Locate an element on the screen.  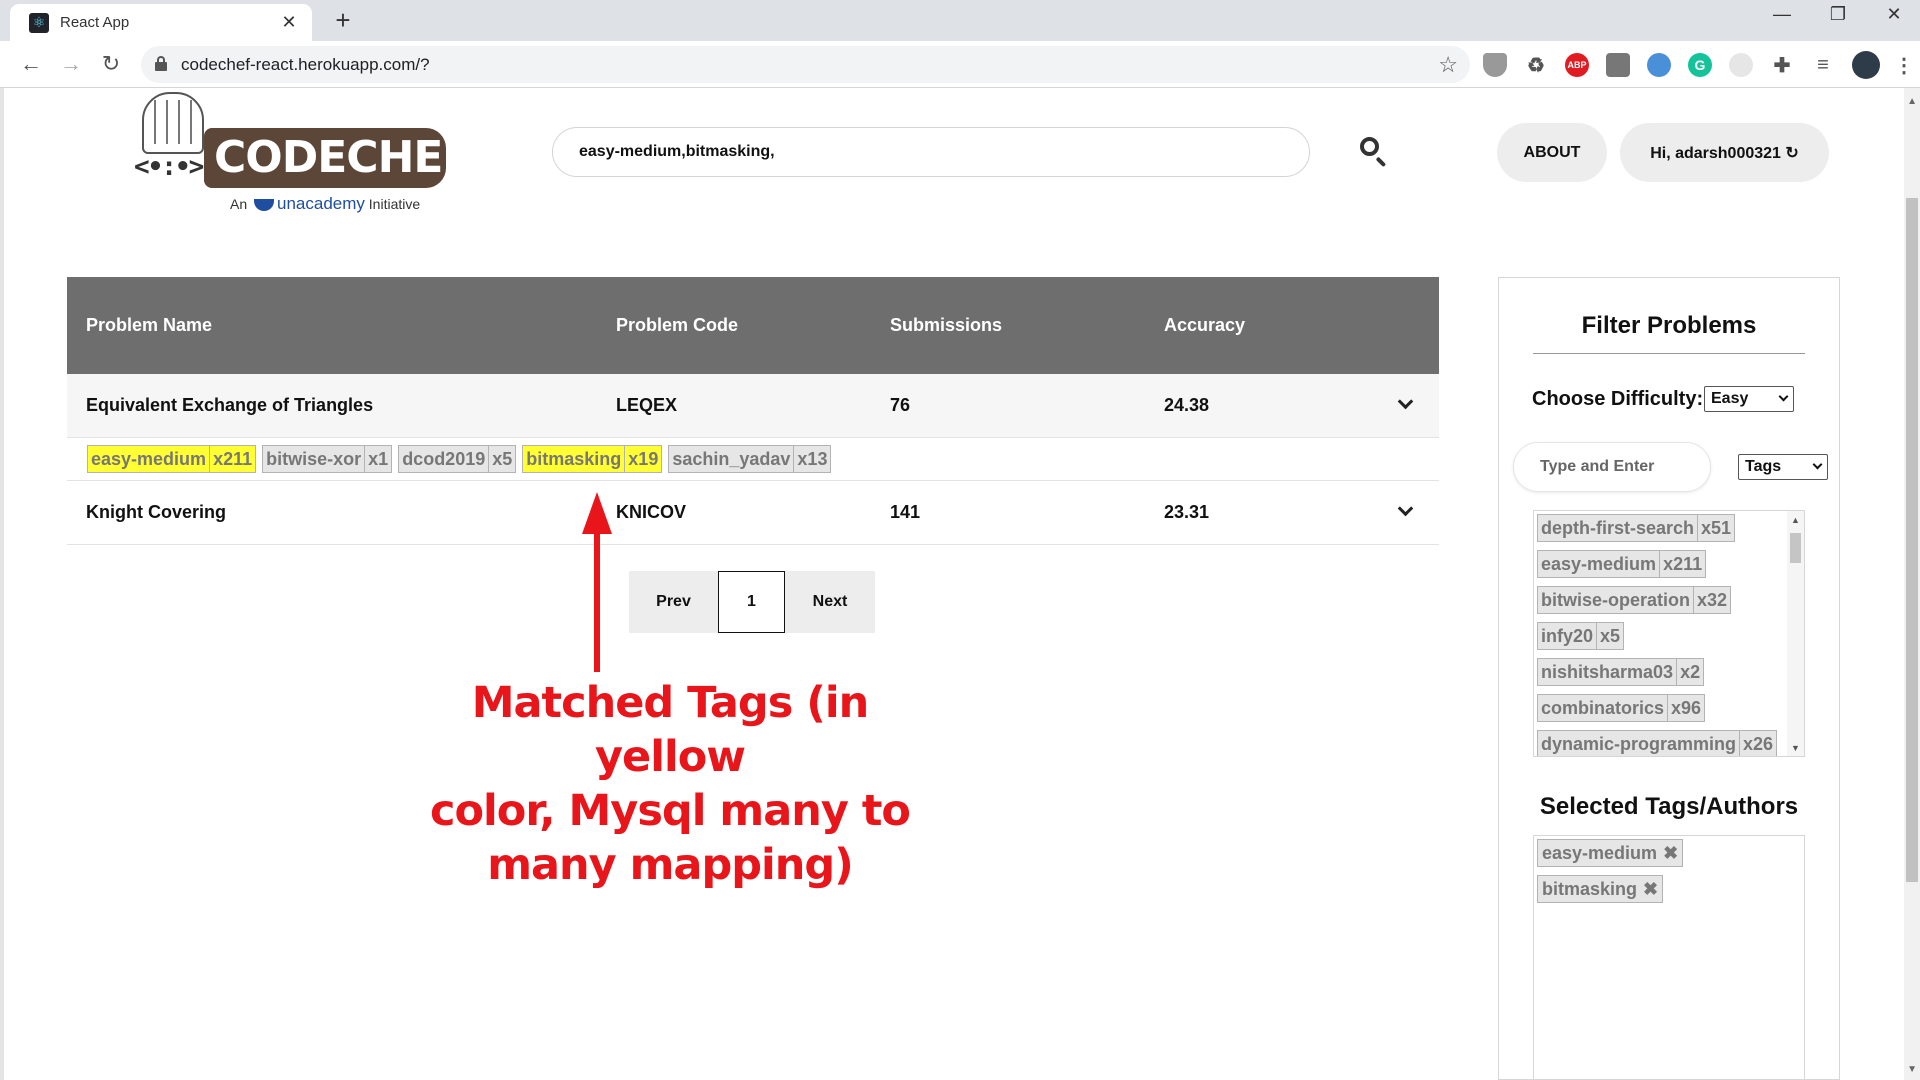
puzzle-extensions-icon: ✚ is located at coordinates (1782, 65).